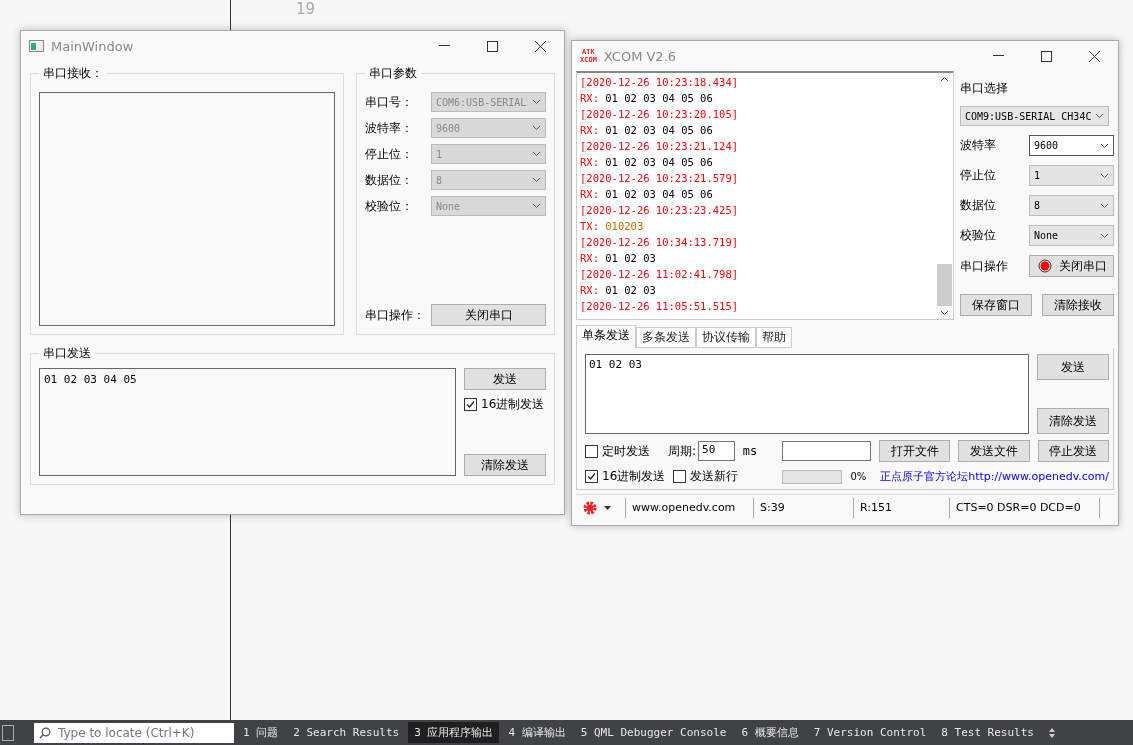  What do you see at coordinates (607, 507) in the screenshot?
I see `caret-icon` at bounding box center [607, 507].